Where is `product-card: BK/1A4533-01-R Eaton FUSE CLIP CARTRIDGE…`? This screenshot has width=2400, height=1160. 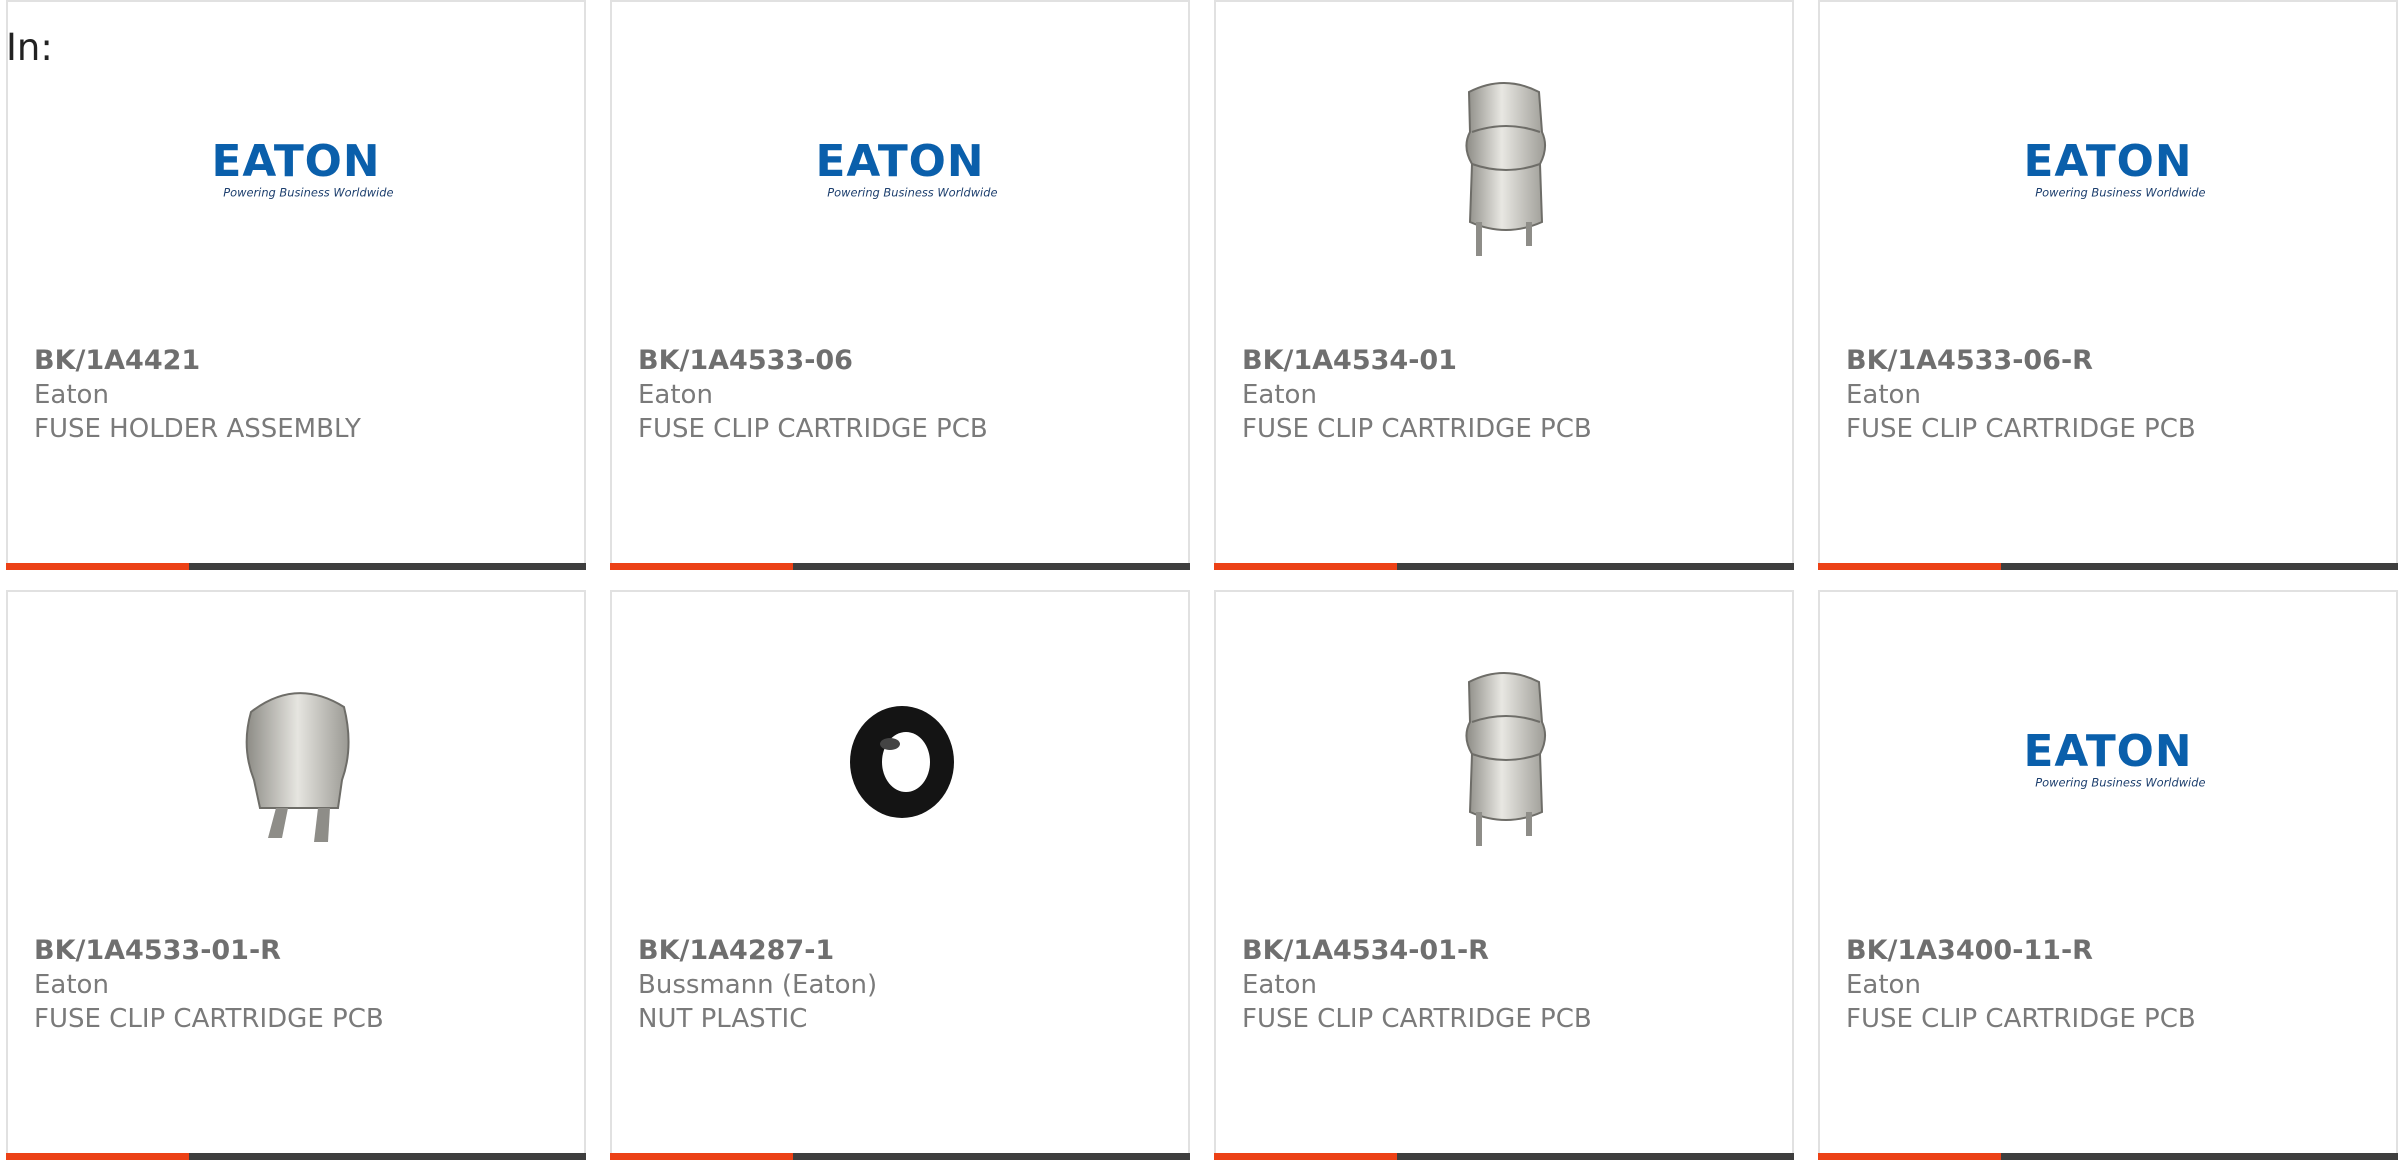
product-card: BK/1A4533-01-R Eaton FUSE CLIP CARTRIDGE… is located at coordinates (296, 875).